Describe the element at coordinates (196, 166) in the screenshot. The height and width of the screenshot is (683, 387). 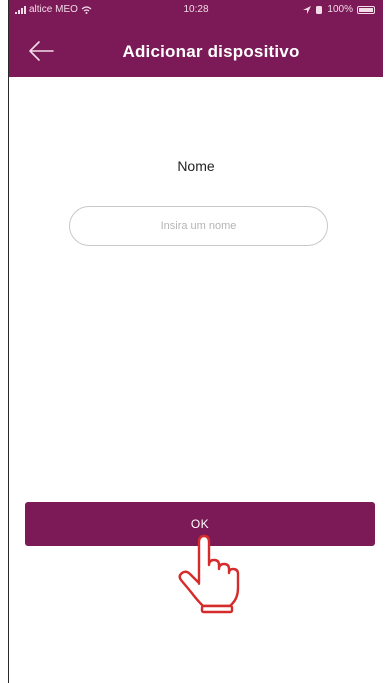
I see `name-label: Nome` at that location.